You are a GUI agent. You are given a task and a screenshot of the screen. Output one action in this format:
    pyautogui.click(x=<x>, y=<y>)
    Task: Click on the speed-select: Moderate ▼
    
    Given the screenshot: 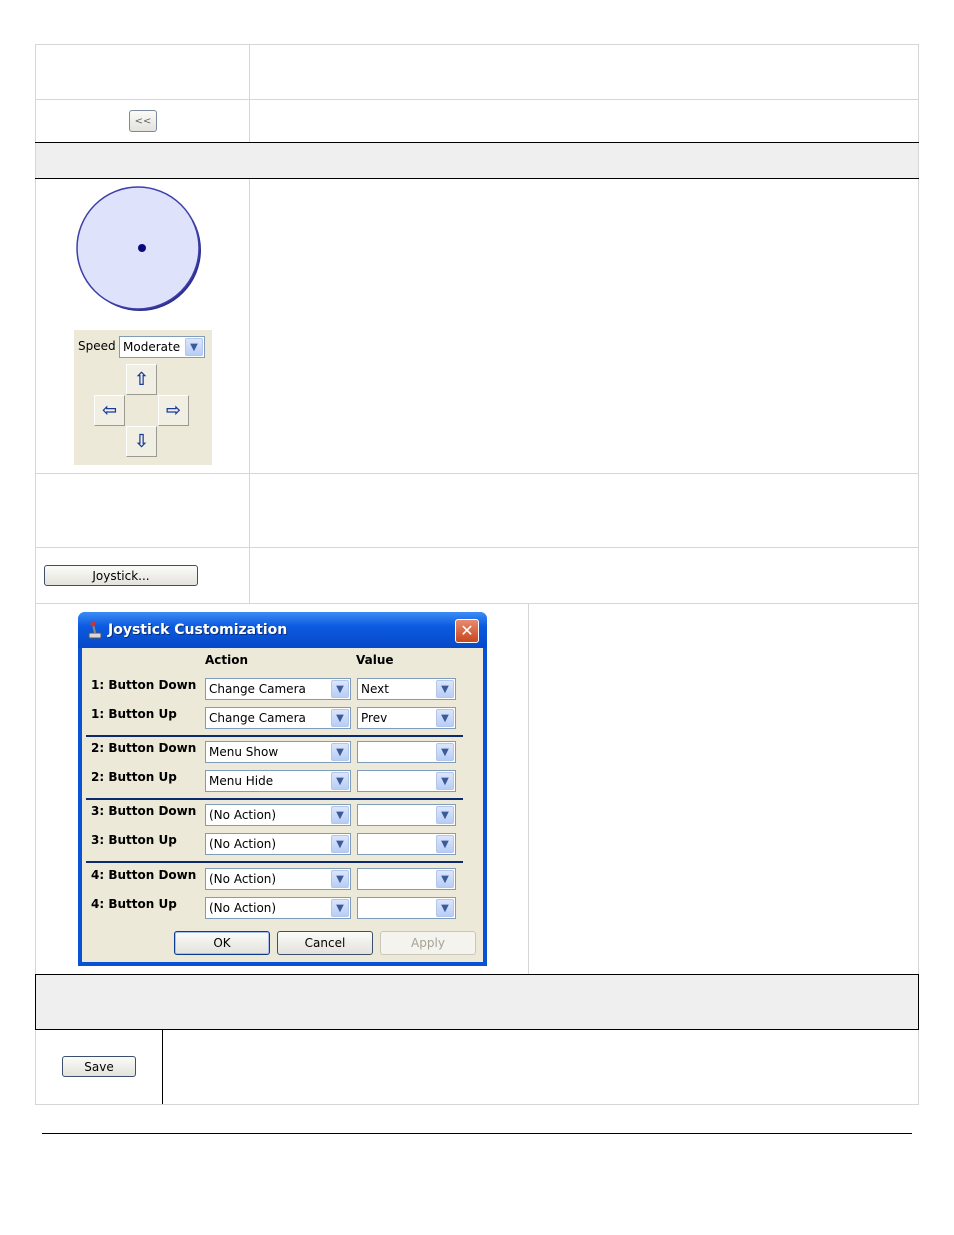 What is the action you would take?
    pyautogui.click(x=162, y=347)
    